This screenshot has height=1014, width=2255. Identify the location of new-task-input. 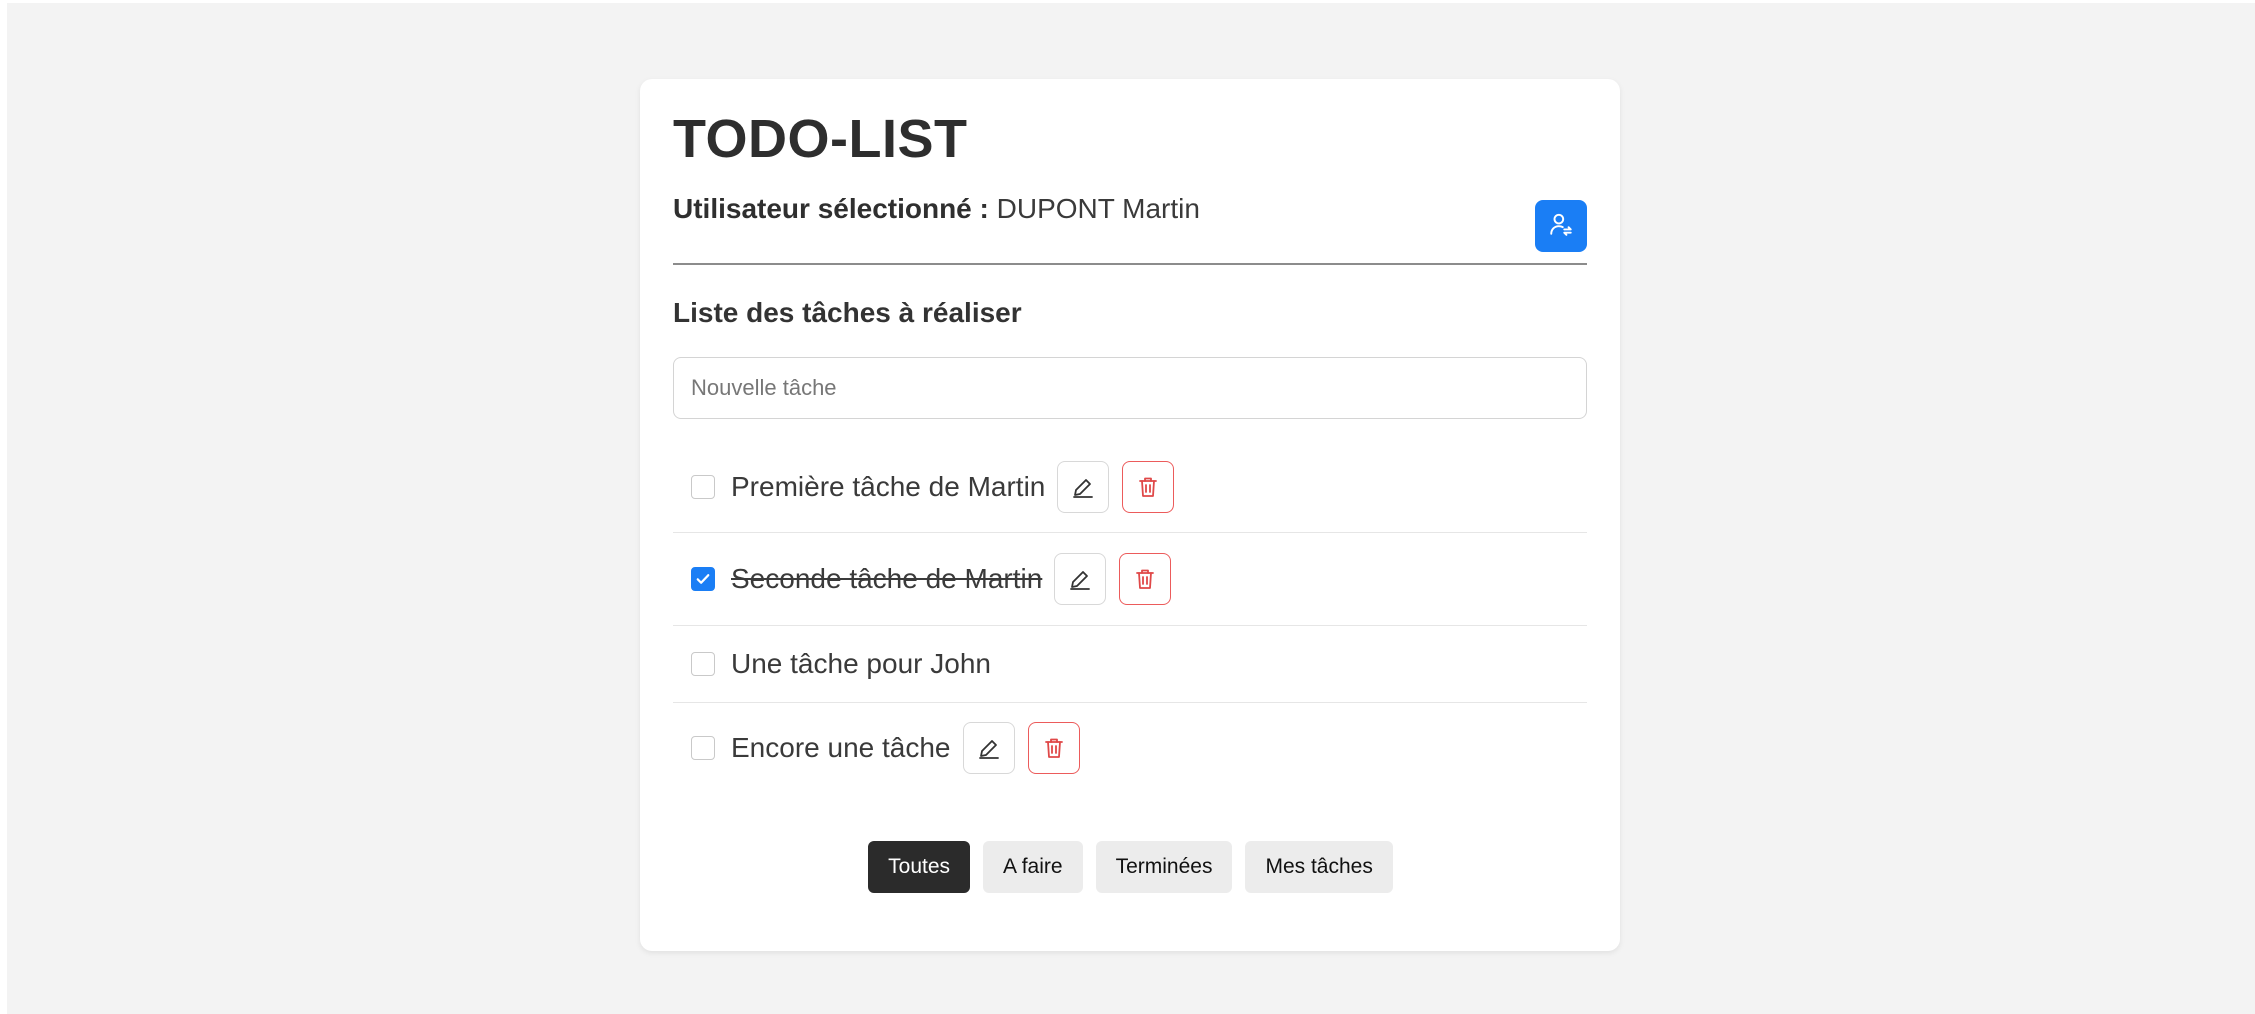
(1130, 388).